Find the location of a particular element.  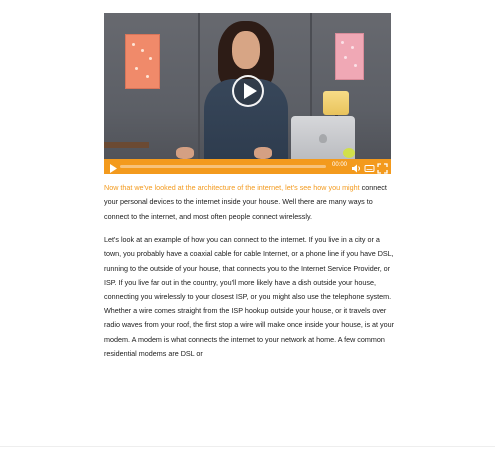

presenter-face is located at coordinates (246, 50).